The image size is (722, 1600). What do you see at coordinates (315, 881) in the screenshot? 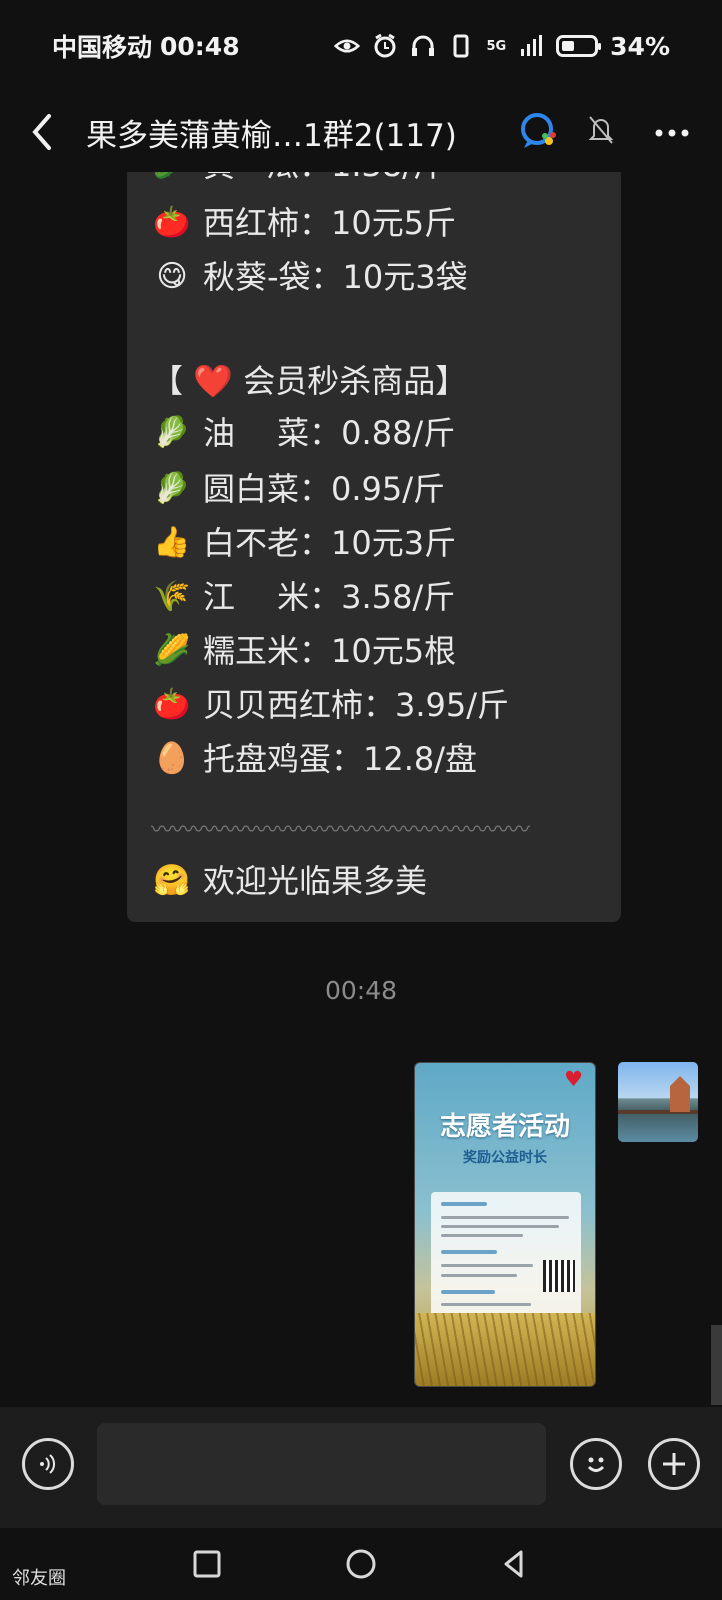
I see `message-text: 欢迎光临果多美` at bounding box center [315, 881].